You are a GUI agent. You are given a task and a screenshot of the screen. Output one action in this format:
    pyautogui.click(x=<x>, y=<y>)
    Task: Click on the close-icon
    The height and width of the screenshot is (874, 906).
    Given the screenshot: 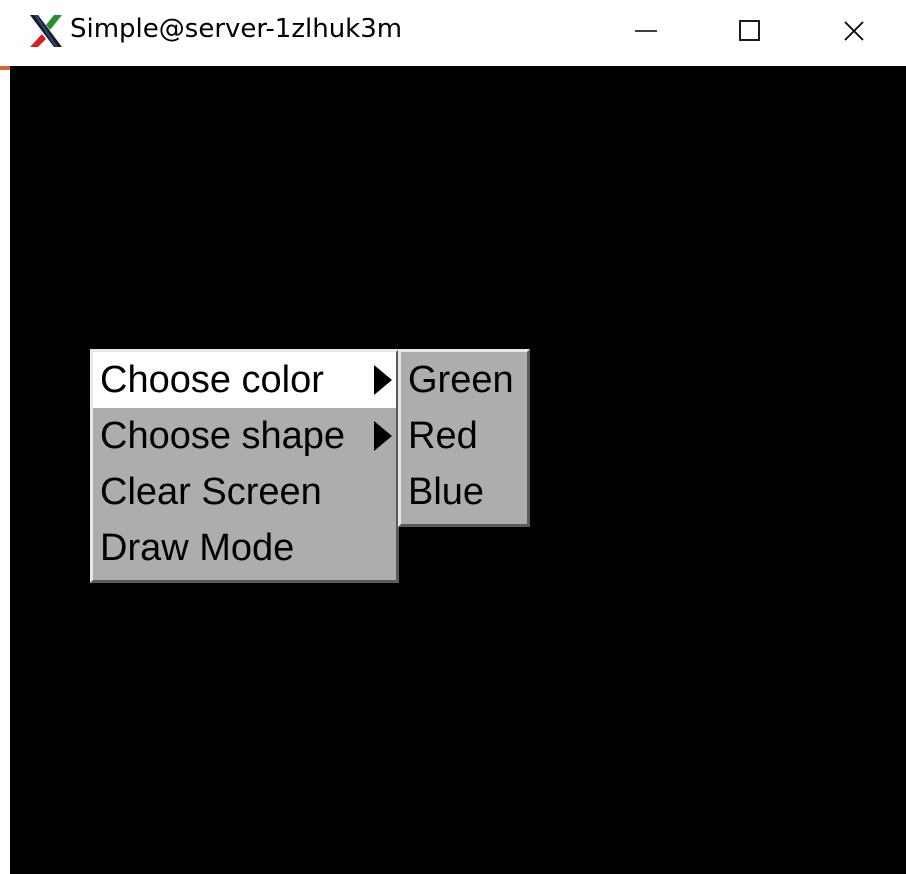 What is the action you would take?
    pyautogui.click(x=854, y=31)
    